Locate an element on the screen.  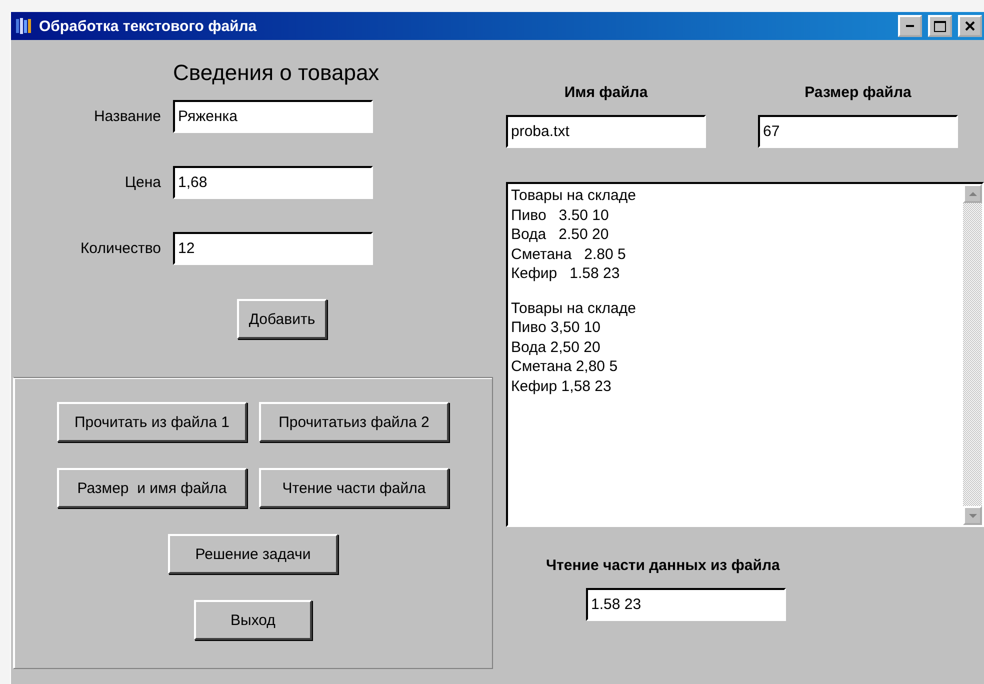
maximize-icon is located at coordinates (940, 26).